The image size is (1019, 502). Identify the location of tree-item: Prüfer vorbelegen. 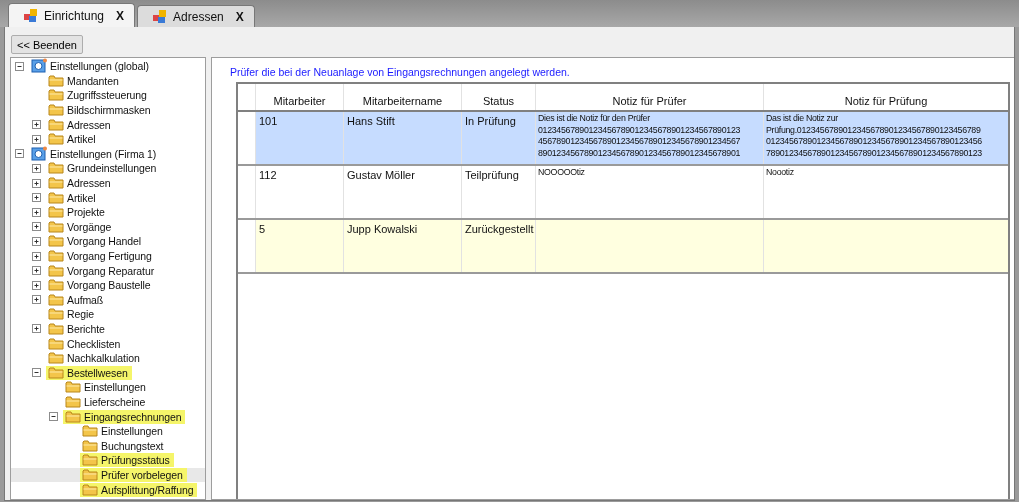
(142, 474).